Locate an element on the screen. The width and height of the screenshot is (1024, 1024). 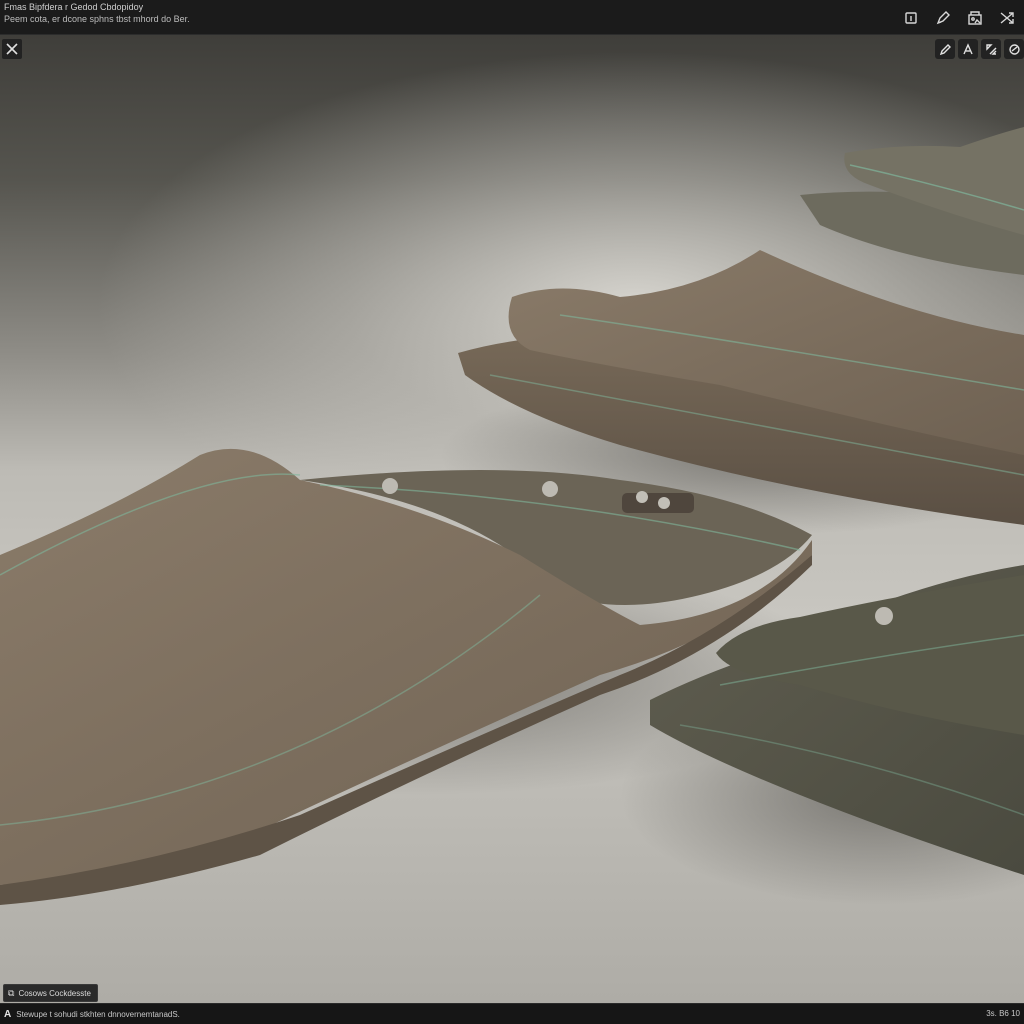
fabric-piece-far is located at coordinates (912, 201).